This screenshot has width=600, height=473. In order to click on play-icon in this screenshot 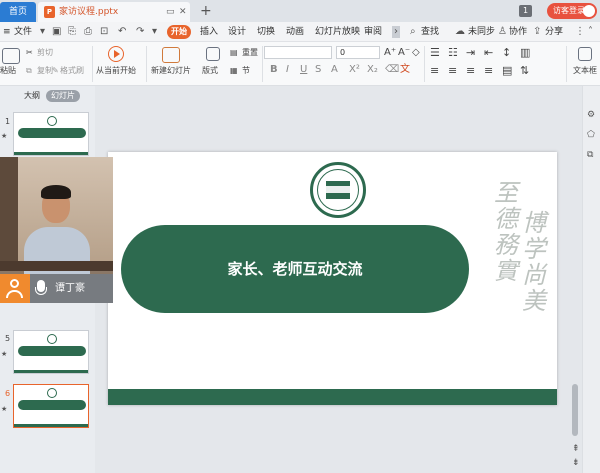, I will do `click(116, 54)`.